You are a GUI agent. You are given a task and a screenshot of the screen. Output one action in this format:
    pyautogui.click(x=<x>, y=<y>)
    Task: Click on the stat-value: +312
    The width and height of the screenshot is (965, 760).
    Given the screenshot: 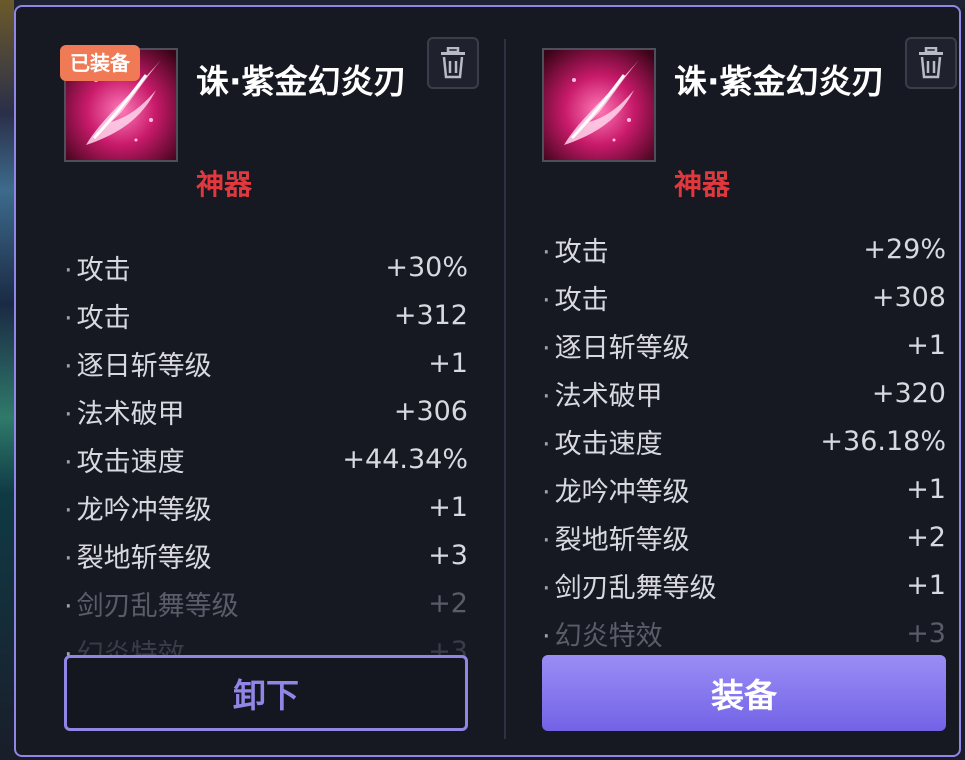 What is the action you would take?
    pyautogui.click(x=430, y=315)
    